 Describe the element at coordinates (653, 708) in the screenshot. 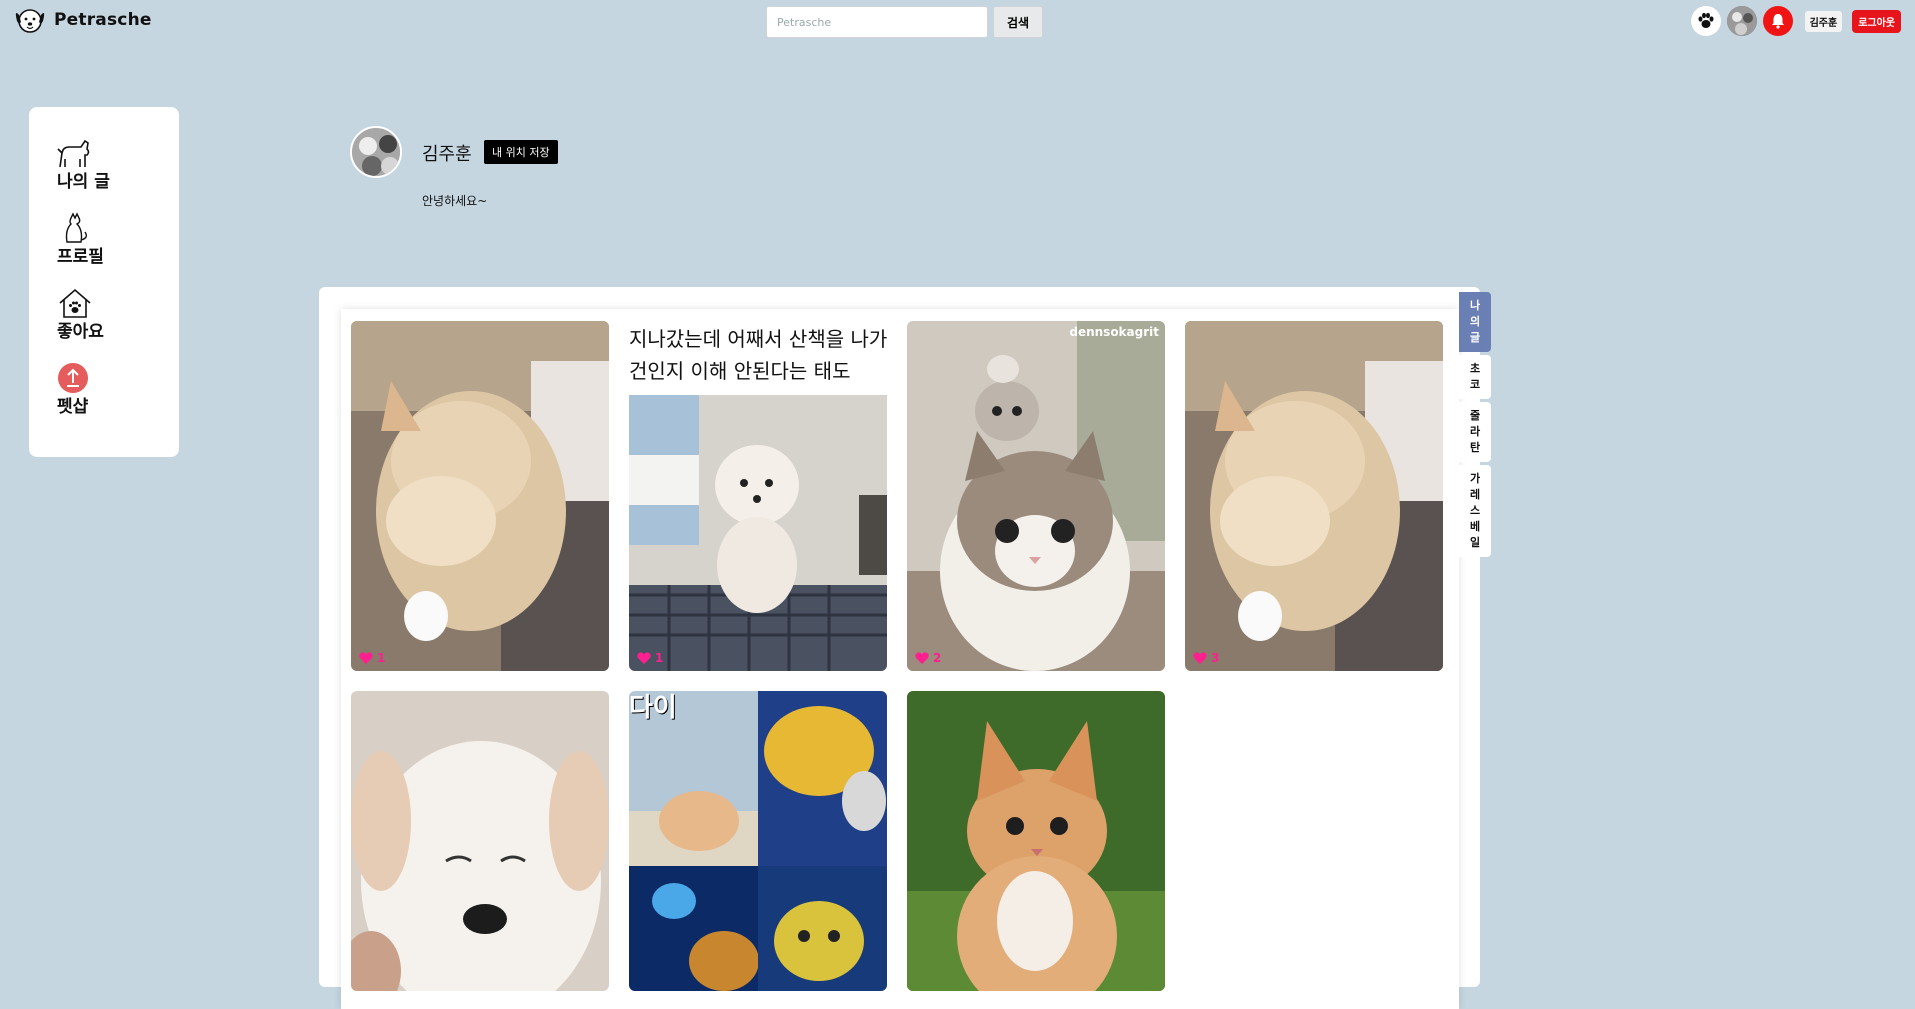

I see `collage-text: 다이` at that location.